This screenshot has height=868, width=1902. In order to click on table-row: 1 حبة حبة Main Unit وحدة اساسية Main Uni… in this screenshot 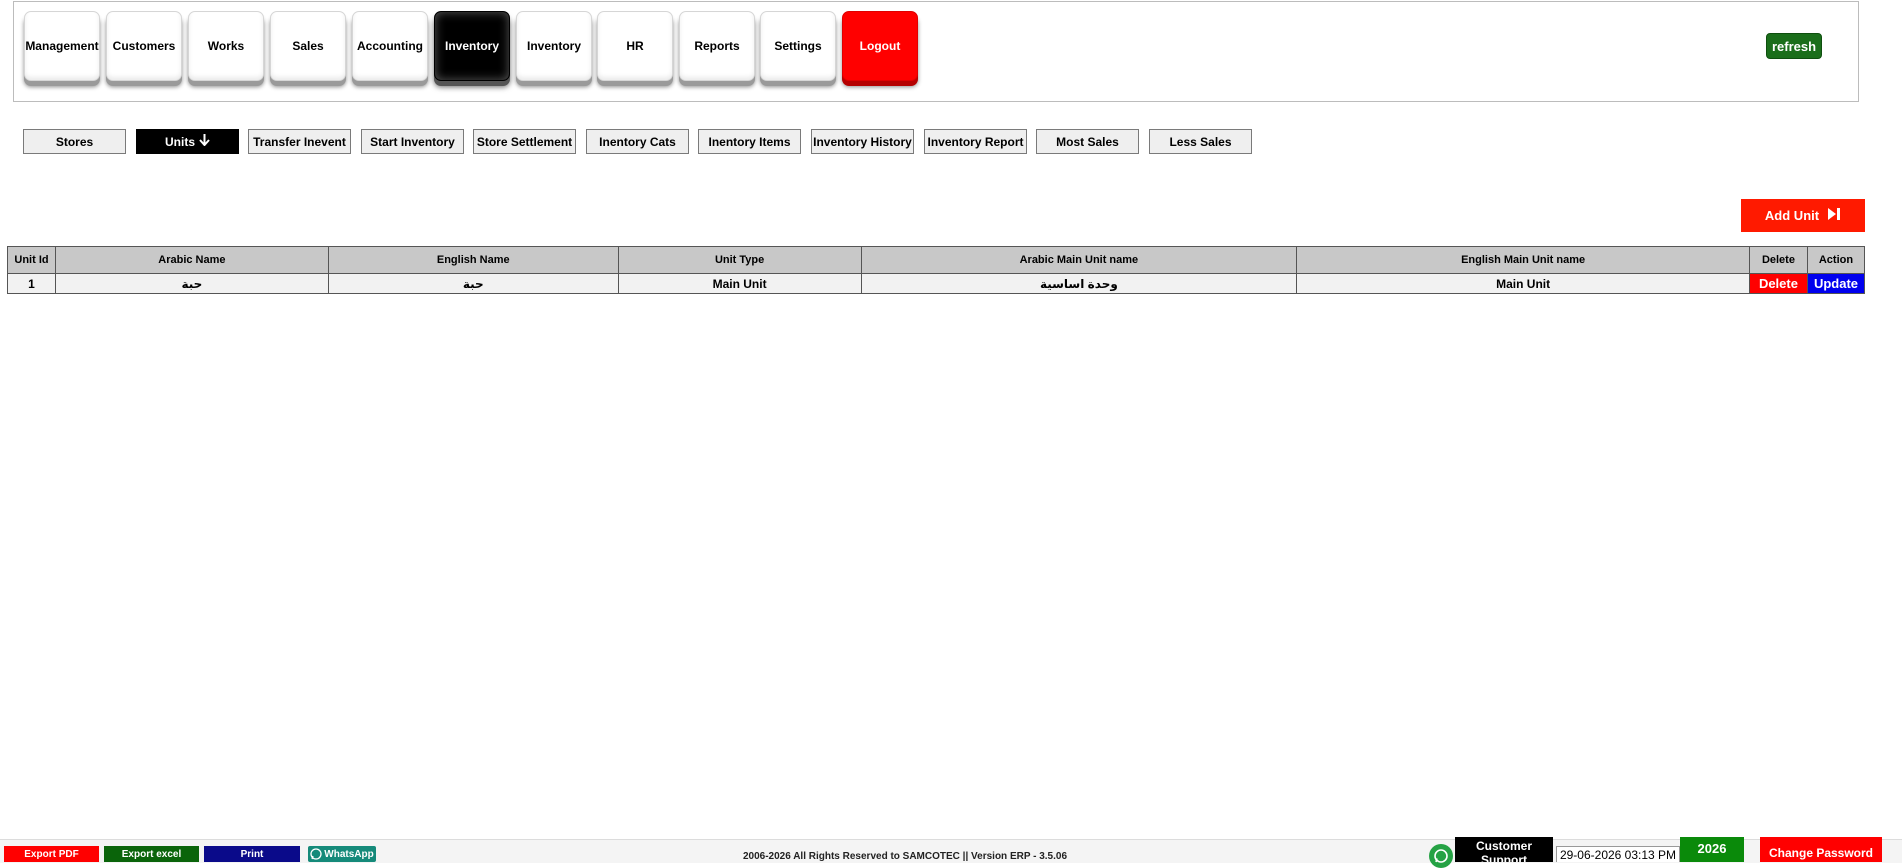, I will do `click(936, 283)`.